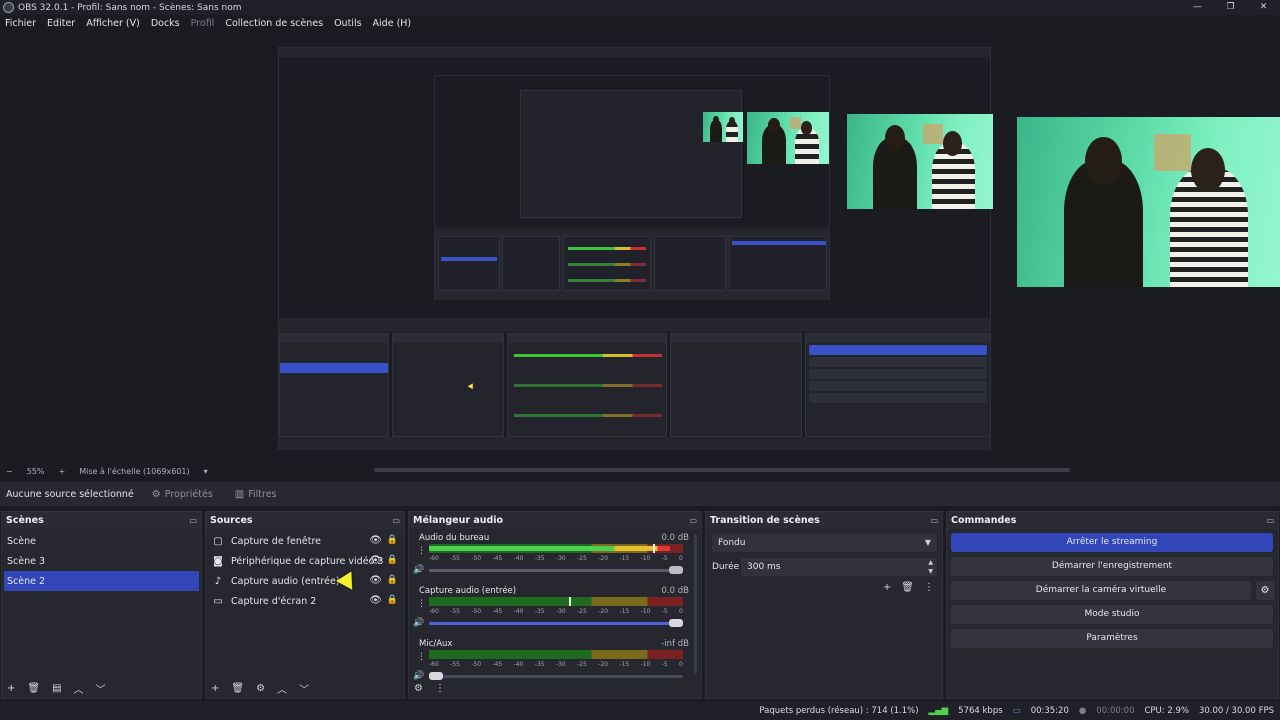 The width and height of the screenshot is (1280, 720). What do you see at coordinates (1112, 638) in the screenshot?
I see `settings-button: Paramètres` at bounding box center [1112, 638].